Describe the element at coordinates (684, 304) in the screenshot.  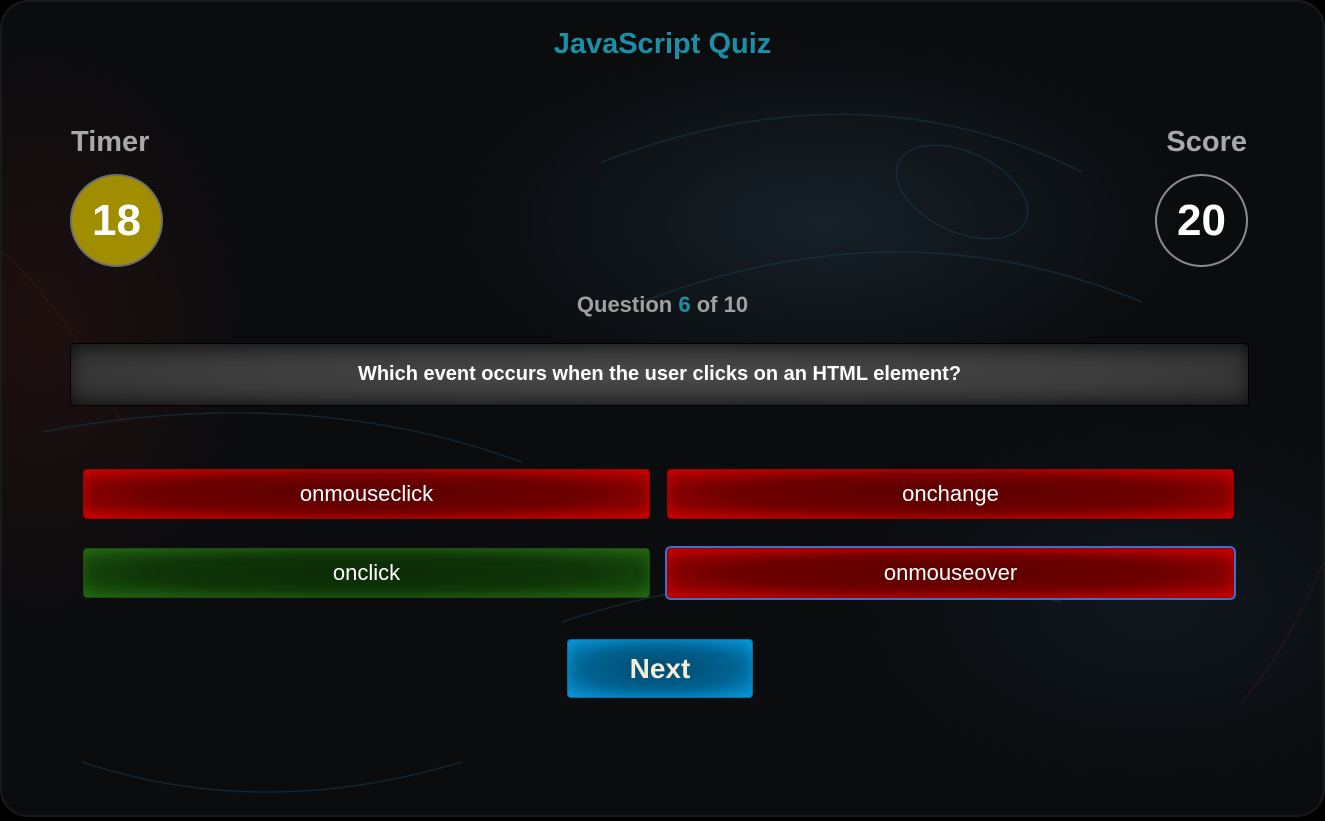
I see `question-counter-current: 6` at that location.